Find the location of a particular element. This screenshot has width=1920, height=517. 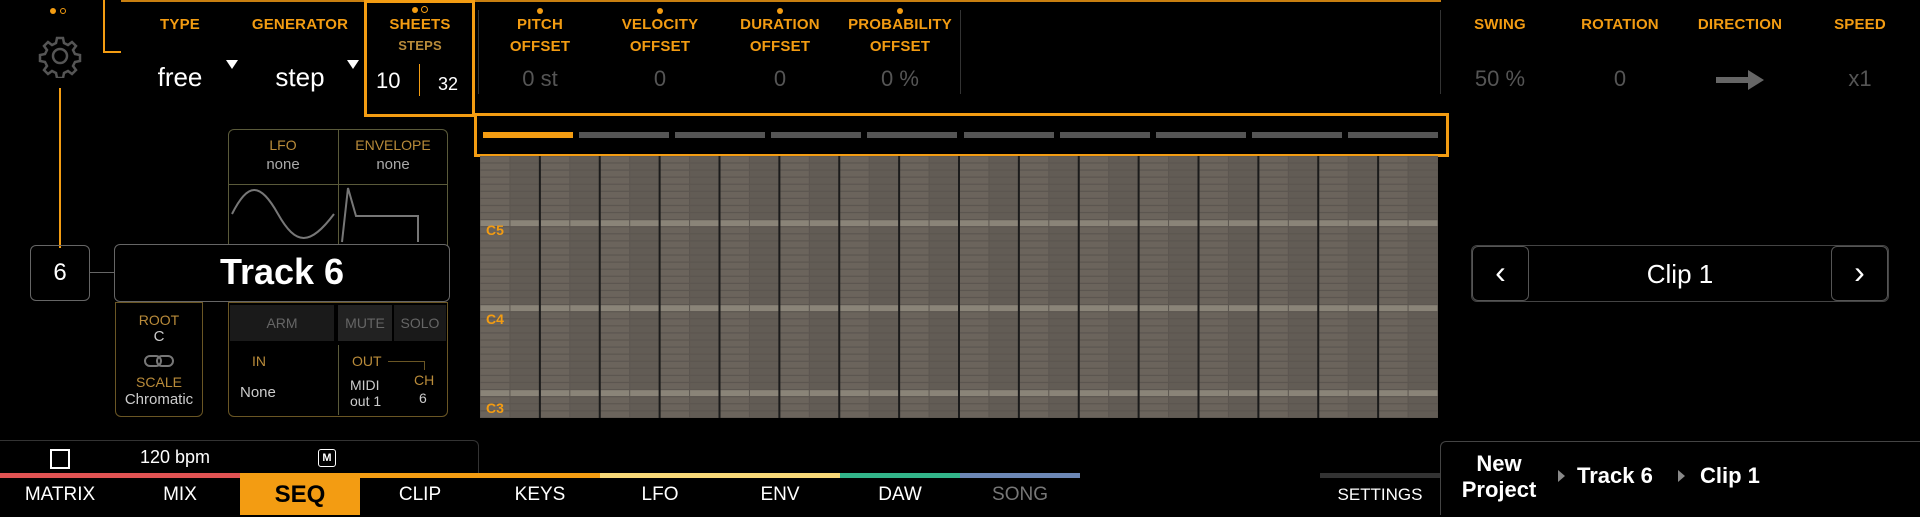

swing-label: SWING is located at coordinates (1500, 24).